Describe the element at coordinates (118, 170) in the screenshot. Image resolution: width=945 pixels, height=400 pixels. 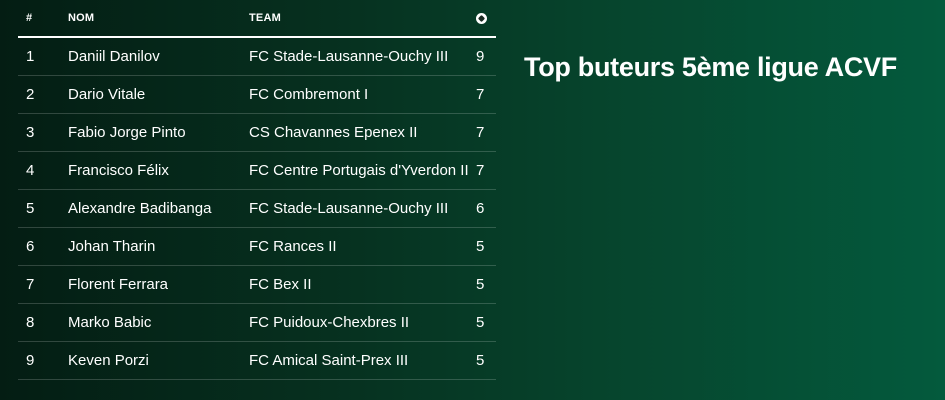
I see `row-player-name: Francisco Félix` at that location.